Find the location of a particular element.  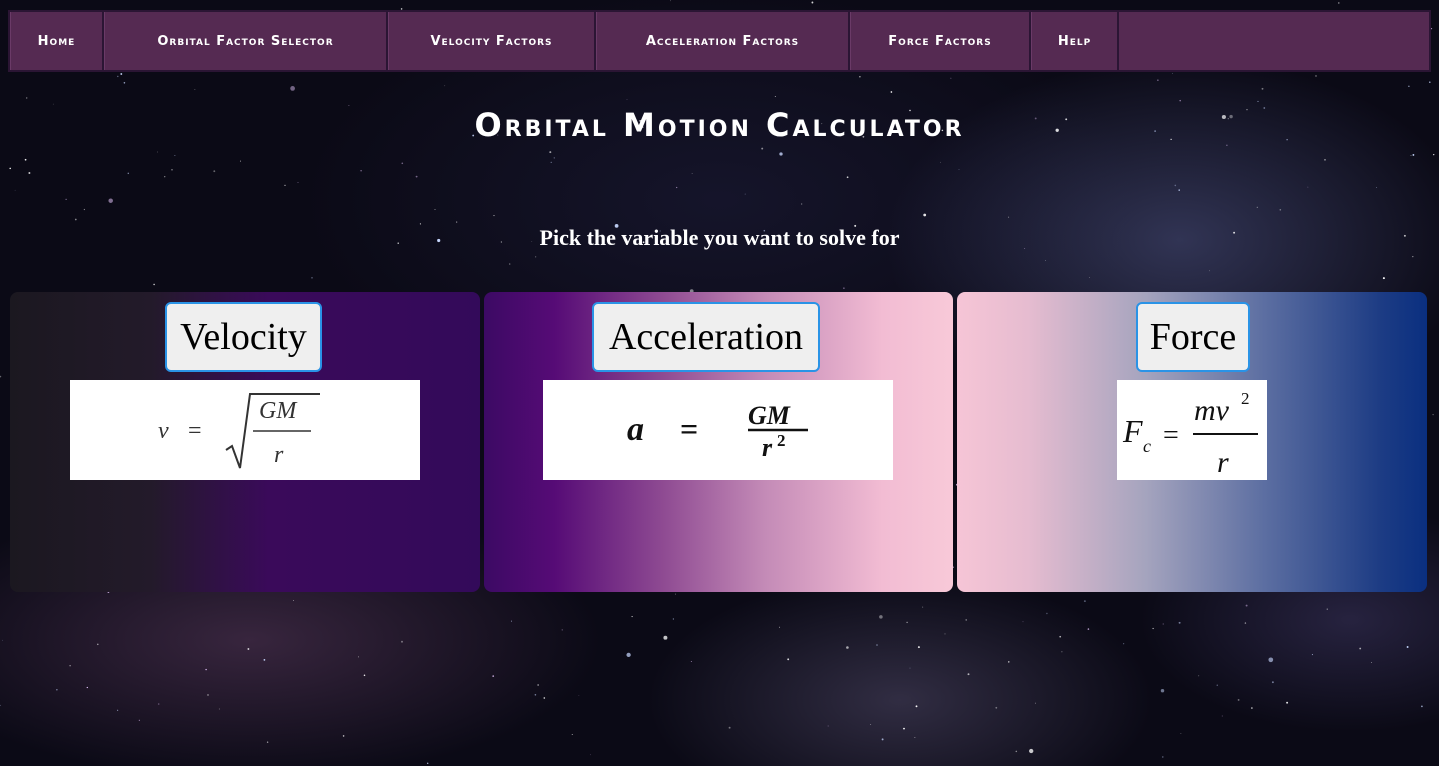

nav-velocity-factors: Velocity Factors is located at coordinates (492, 41).